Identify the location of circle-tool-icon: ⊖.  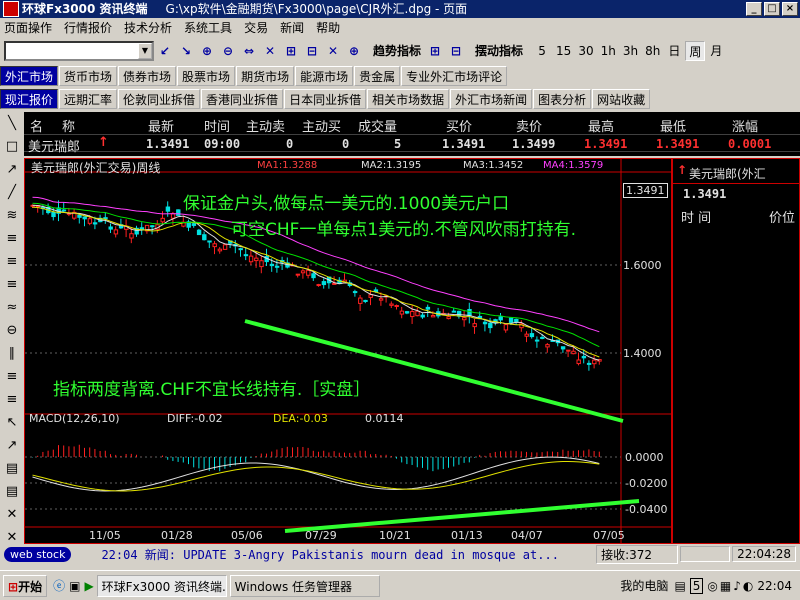
(12, 331).